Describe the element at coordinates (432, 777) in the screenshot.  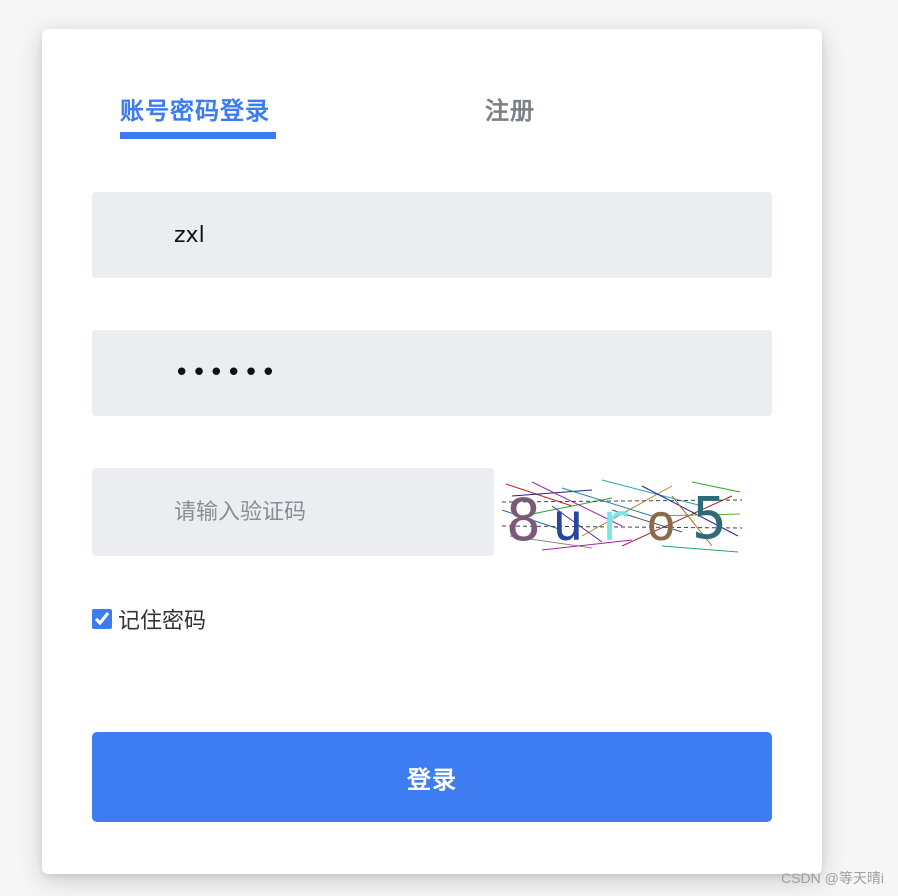
I see `login-button: 登录` at that location.